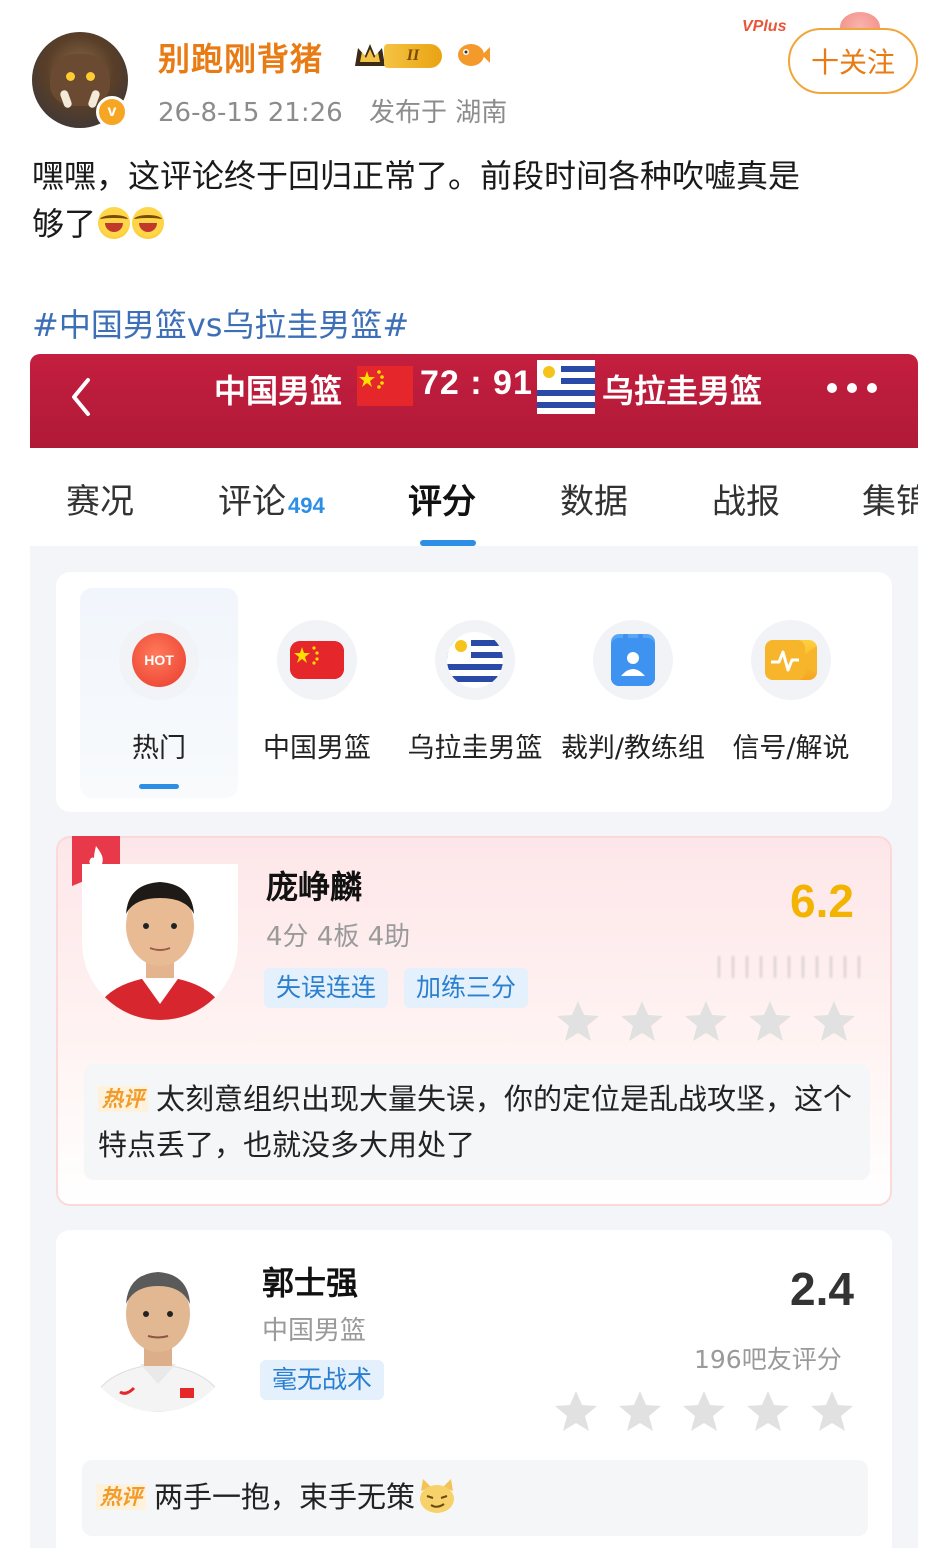 The height and width of the screenshot is (1548, 948). Describe the element at coordinates (413, 56) in the screenshot. I see `vip-level: II` at that location.